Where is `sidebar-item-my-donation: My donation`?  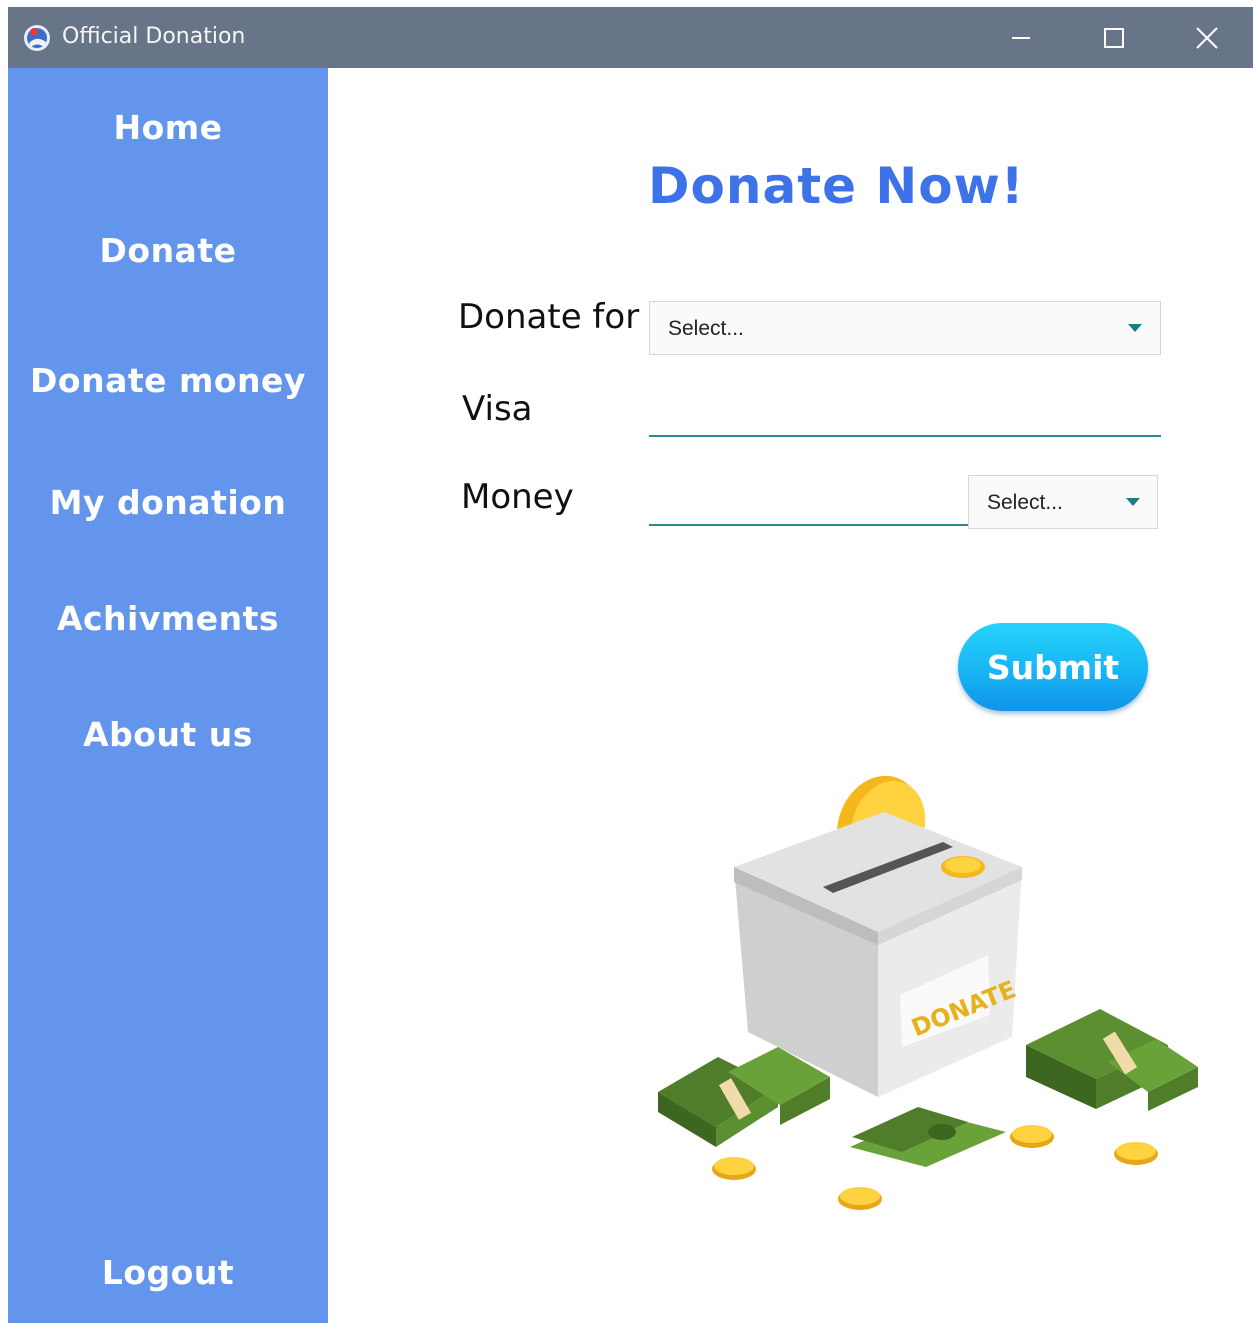
sidebar-item-my-donation: My donation is located at coordinates (168, 502).